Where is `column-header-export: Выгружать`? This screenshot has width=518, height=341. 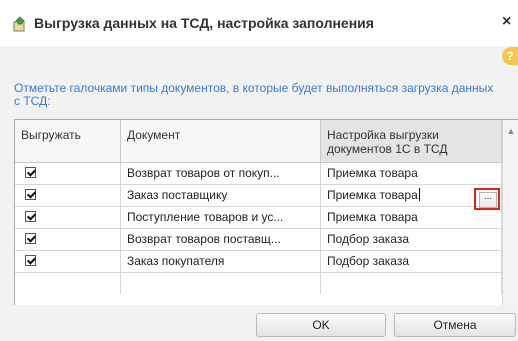 column-header-export: Выгружать is located at coordinates (68, 141).